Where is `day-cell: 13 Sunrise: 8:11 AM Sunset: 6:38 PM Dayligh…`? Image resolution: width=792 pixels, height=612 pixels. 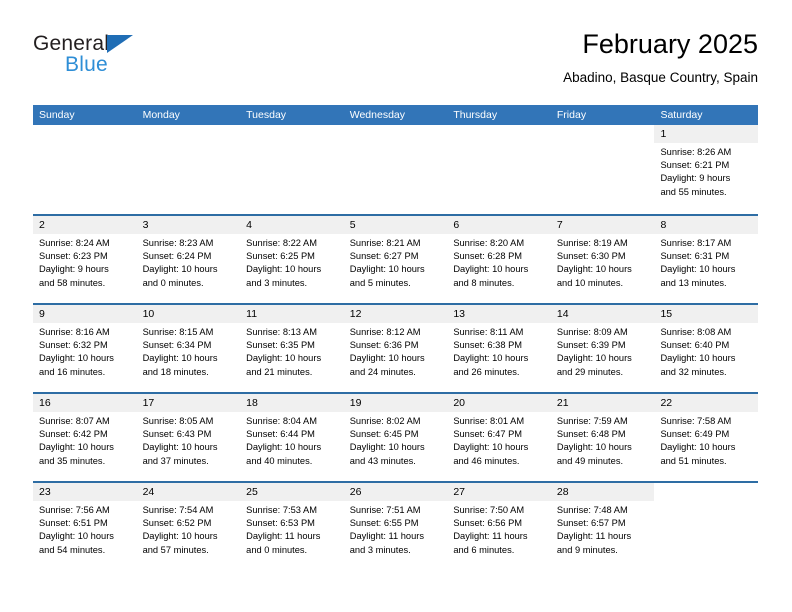 day-cell: 13 Sunrise: 8:11 AM Sunset: 6:38 PM Dayligh… is located at coordinates (499, 348).